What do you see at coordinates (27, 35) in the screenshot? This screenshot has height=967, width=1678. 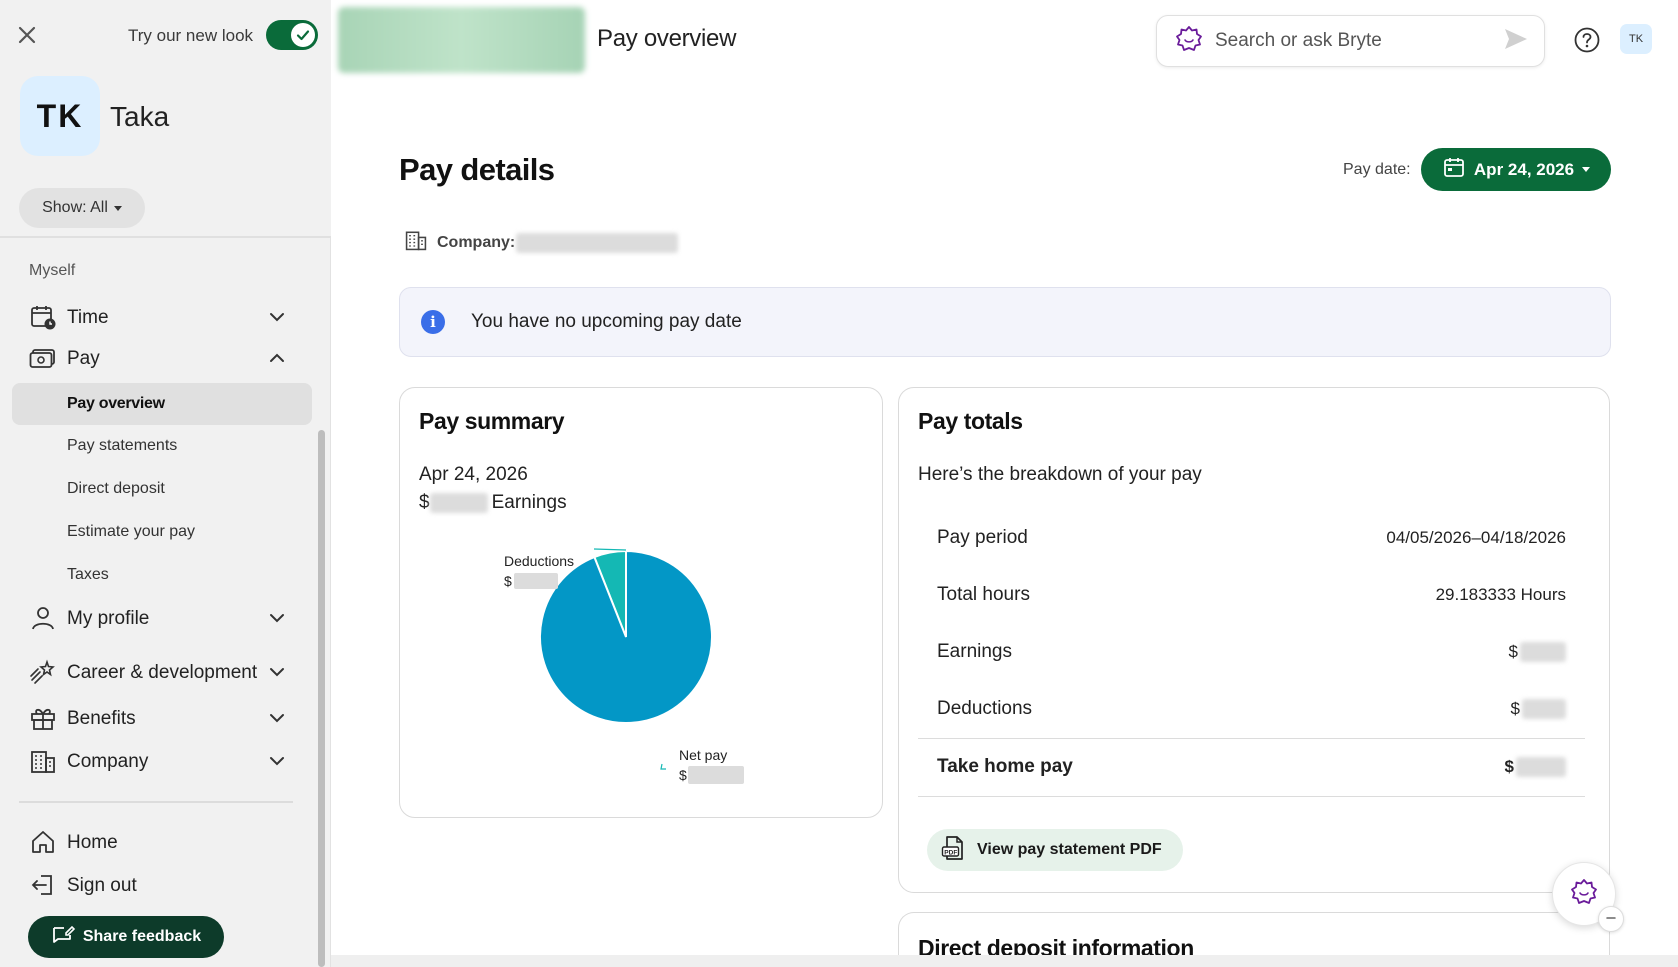 I see `close-icon` at bounding box center [27, 35].